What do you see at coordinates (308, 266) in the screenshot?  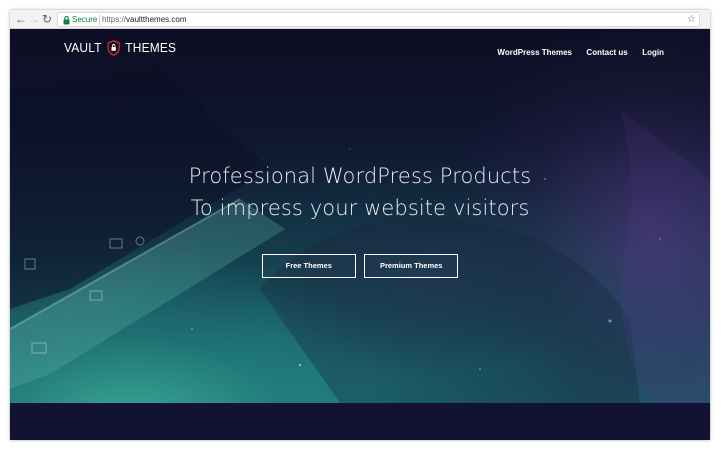 I see `free-themes-button: Free Themes` at bounding box center [308, 266].